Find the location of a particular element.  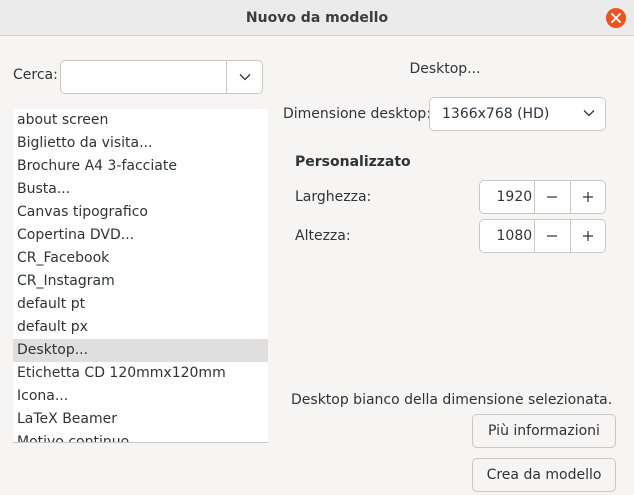

template-list-item: default pt is located at coordinates (140, 304).